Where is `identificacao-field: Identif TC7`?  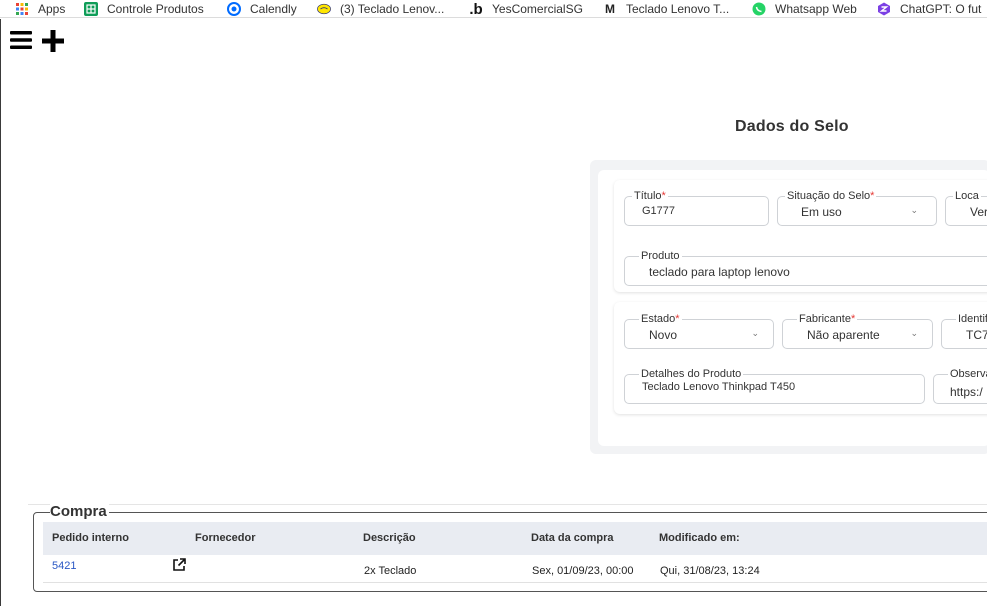
identificacao-field: Identif TC7 is located at coordinates (964, 330).